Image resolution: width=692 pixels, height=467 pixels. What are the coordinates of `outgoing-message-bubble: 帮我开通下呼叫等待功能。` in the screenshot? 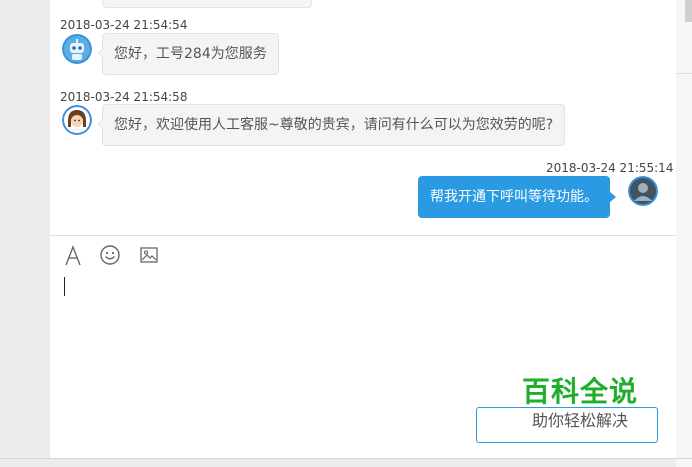 It's located at (517, 197).